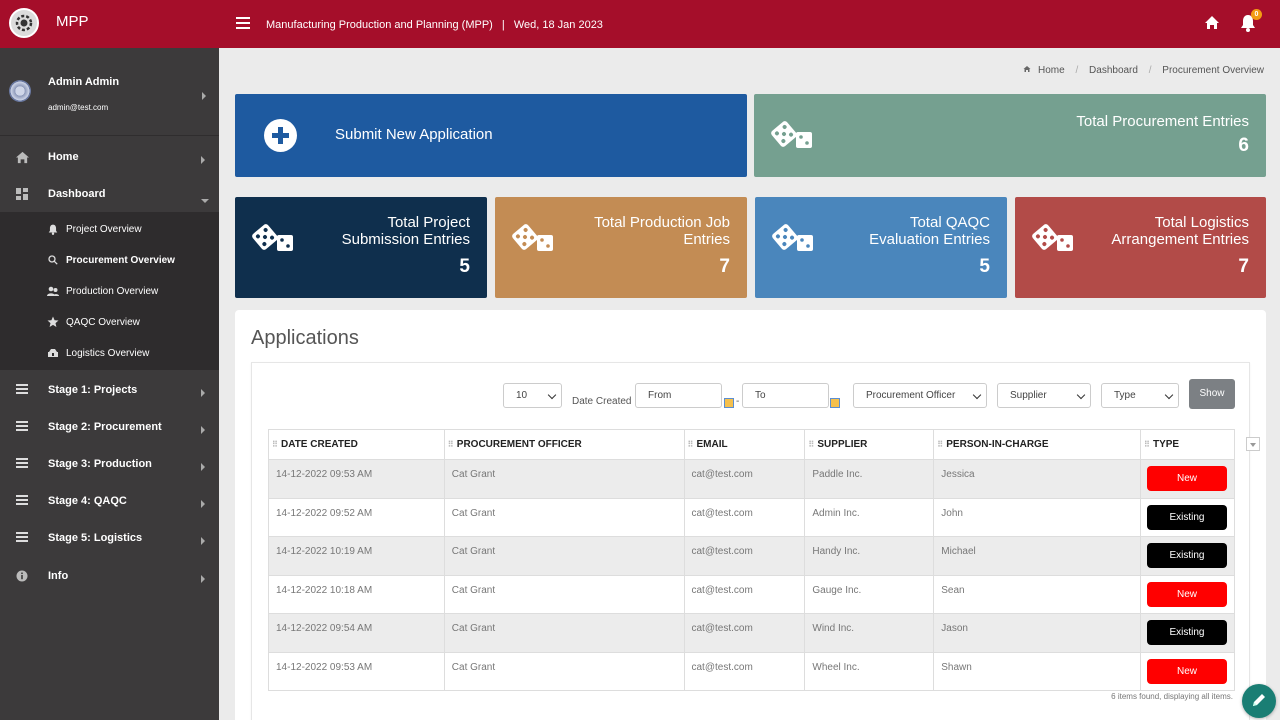 The image size is (1280, 720). Describe the element at coordinates (203, 504) in the screenshot. I see `chevron-right-icon` at that location.